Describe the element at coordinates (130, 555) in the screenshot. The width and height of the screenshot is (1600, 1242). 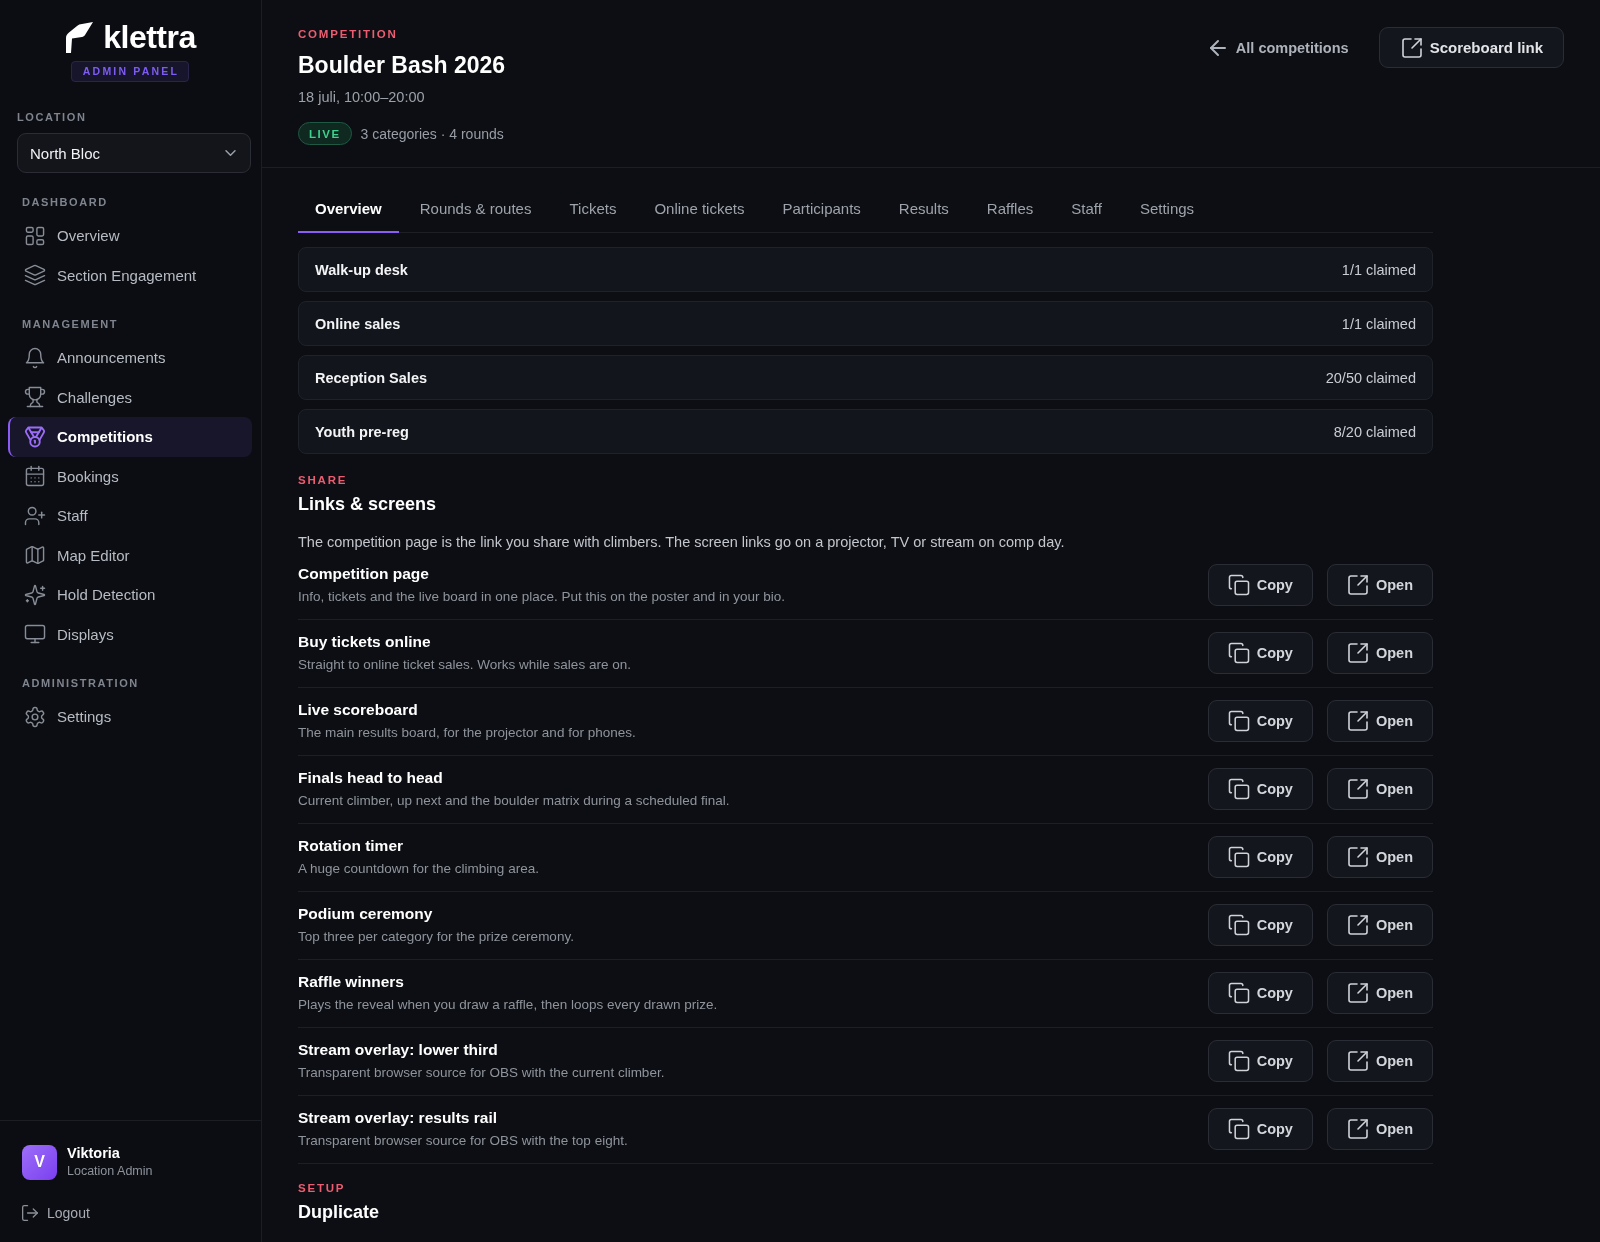
I see `nav-item: Map Editor` at that location.